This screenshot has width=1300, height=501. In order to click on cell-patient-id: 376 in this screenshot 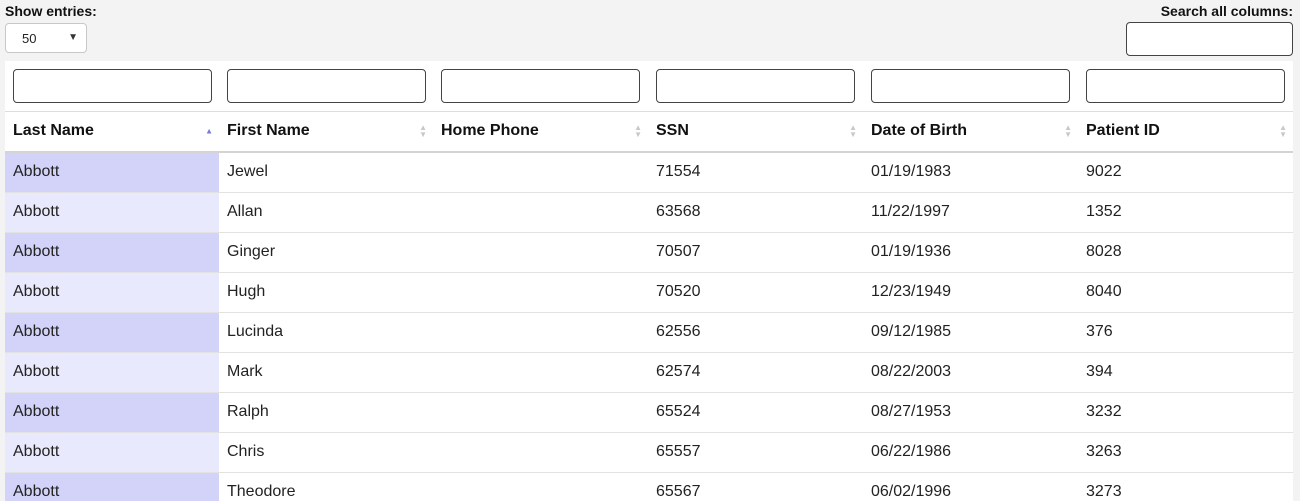, I will do `click(1185, 332)`.